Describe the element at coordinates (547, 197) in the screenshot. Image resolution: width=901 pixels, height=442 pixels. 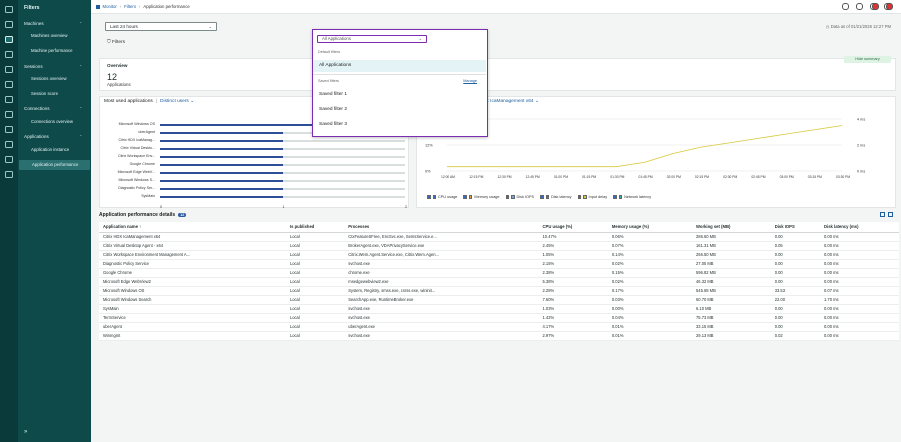
I see `legend-swatch` at that location.